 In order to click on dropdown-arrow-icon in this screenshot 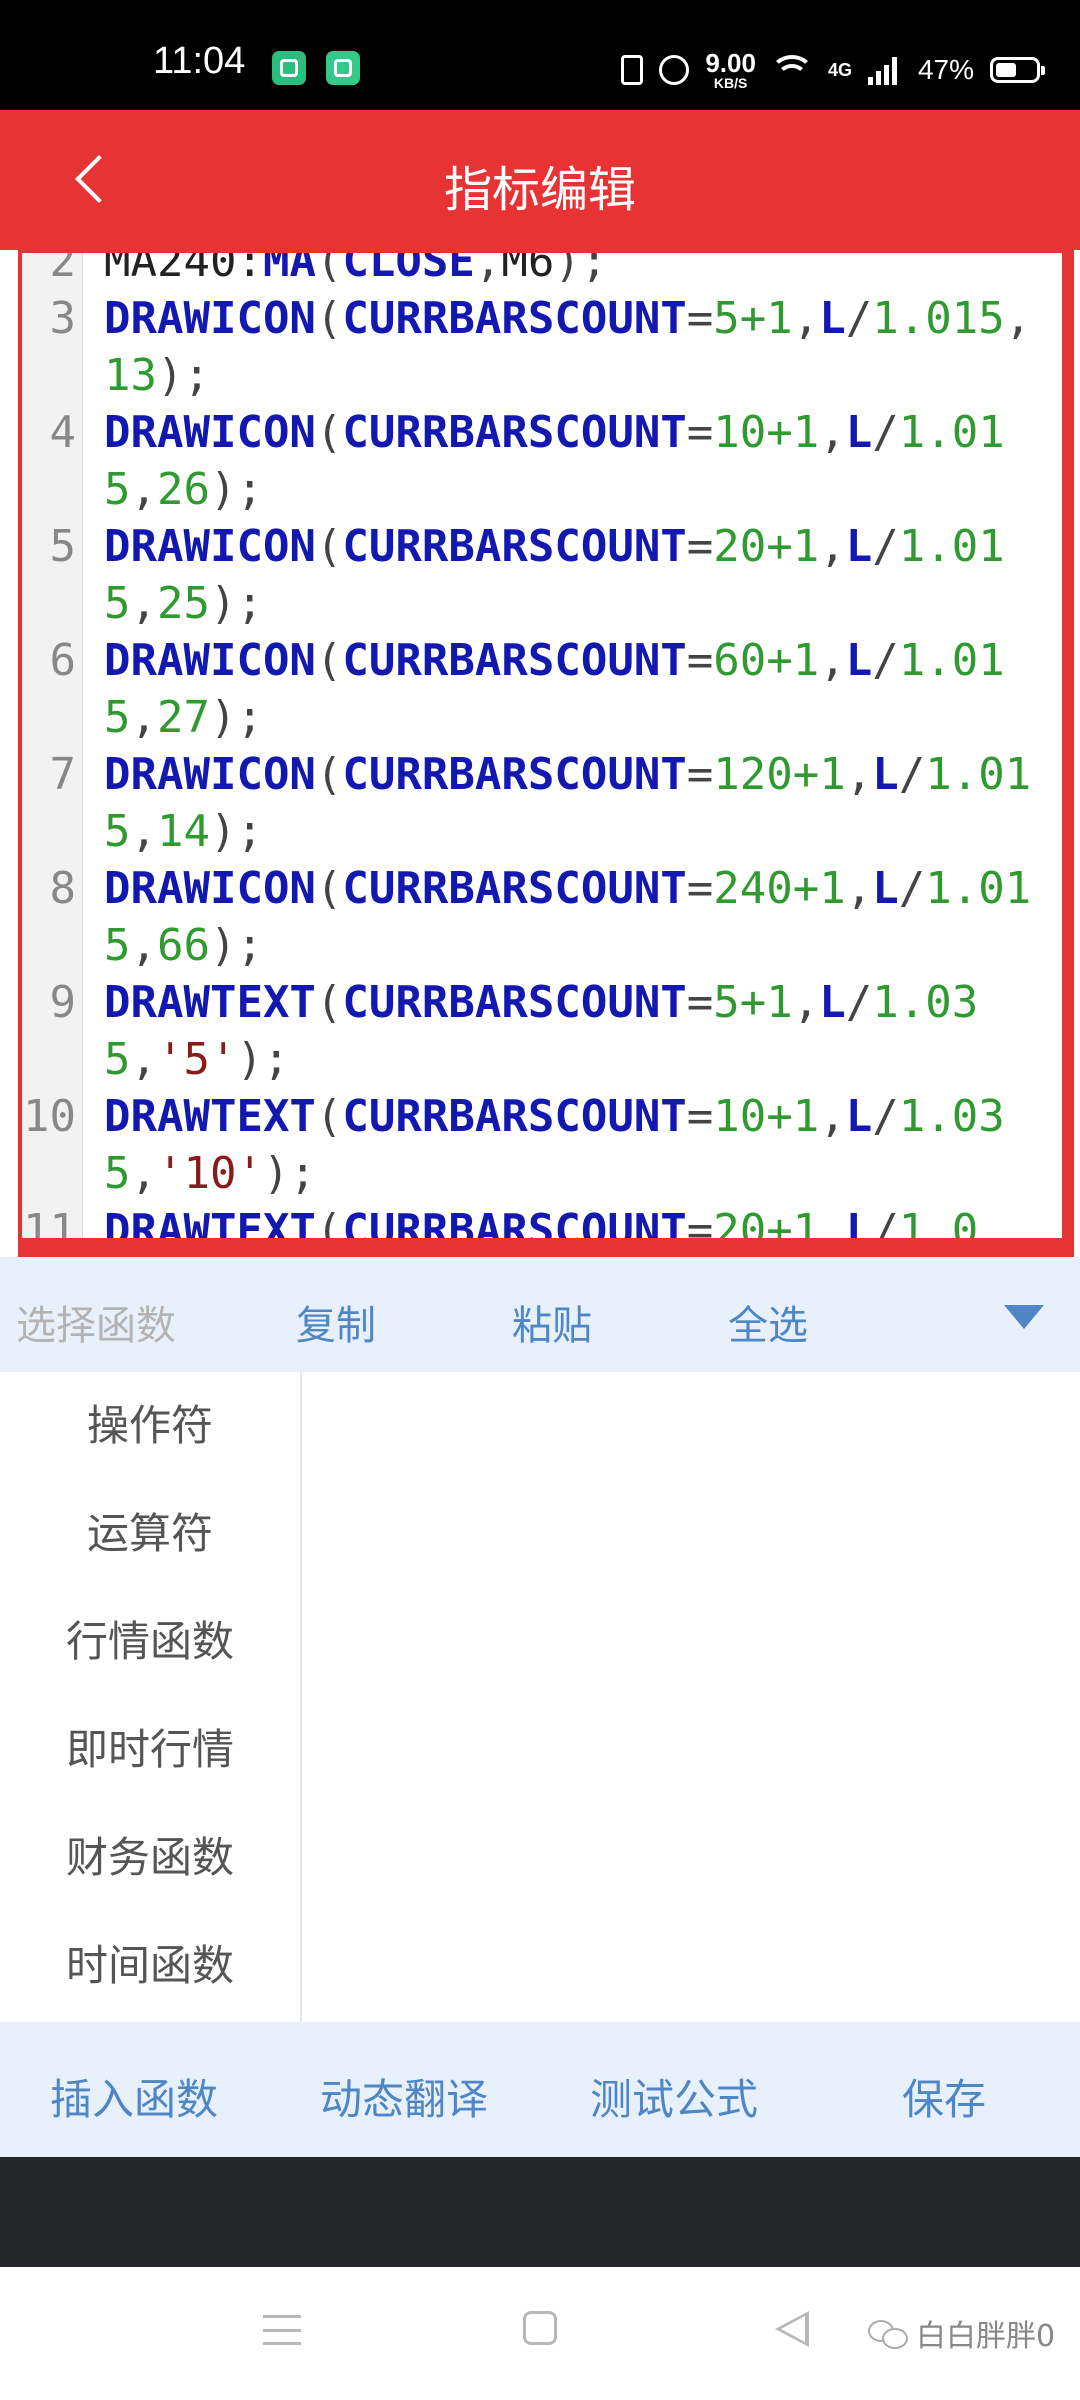, I will do `click(1024, 1317)`.